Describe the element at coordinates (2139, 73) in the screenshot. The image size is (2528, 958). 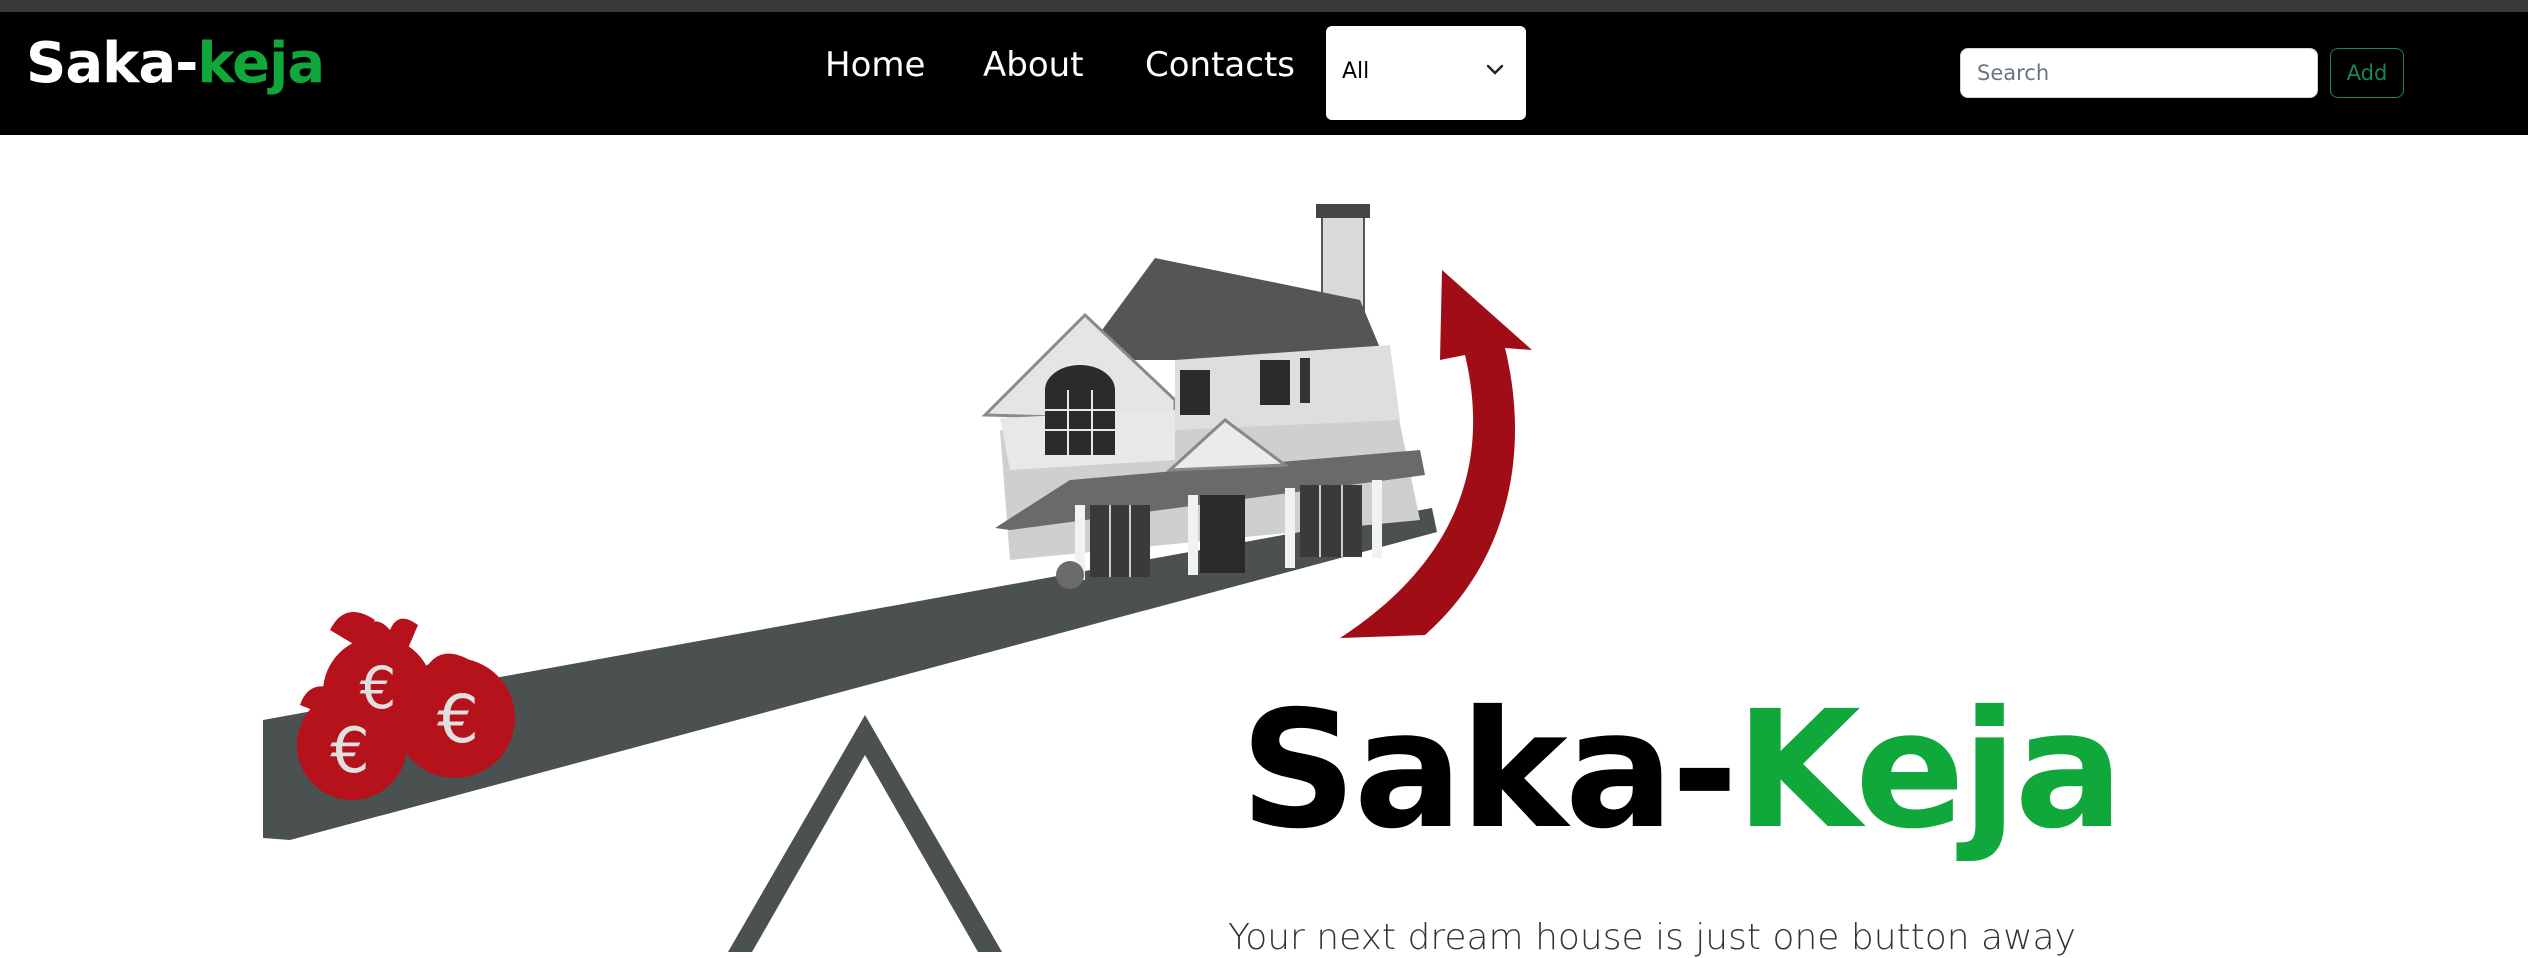
I see `search-input` at that location.